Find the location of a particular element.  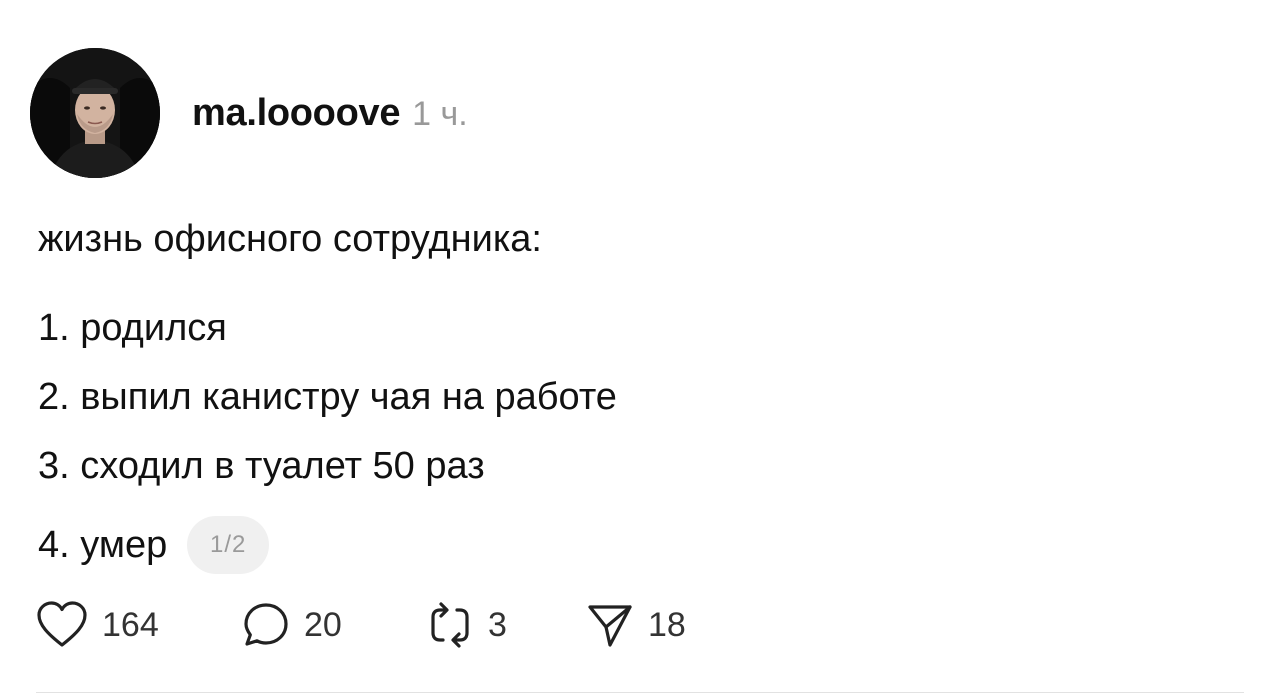

share-count: 18 is located at coordinates (667, 624).